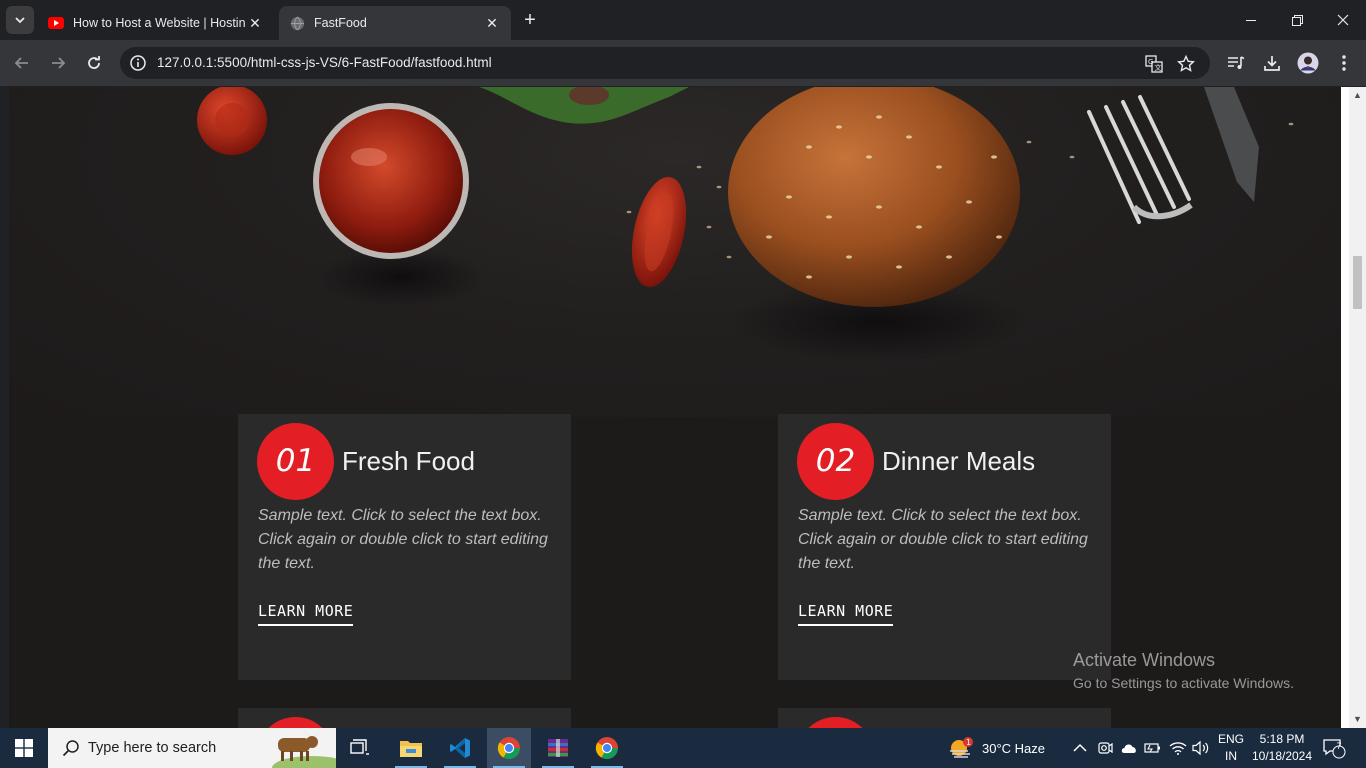 The image size is (1366, 768). I want to click on globe-icon, so click(297, 23).